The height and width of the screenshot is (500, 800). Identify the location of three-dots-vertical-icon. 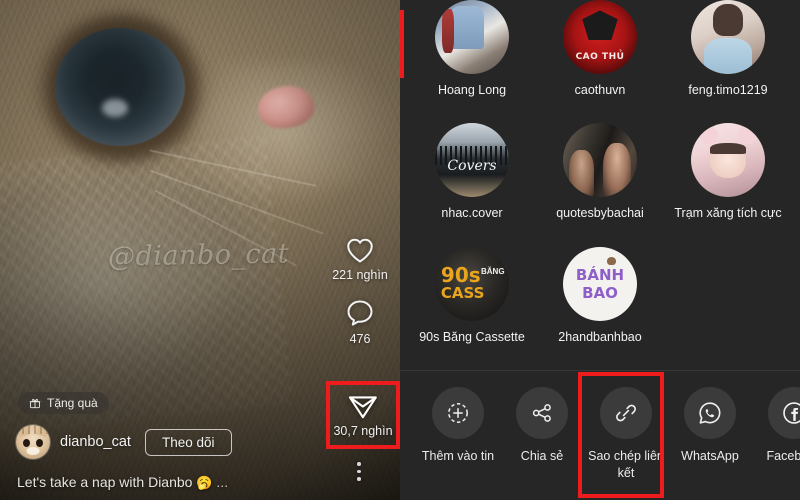
(359, 471).